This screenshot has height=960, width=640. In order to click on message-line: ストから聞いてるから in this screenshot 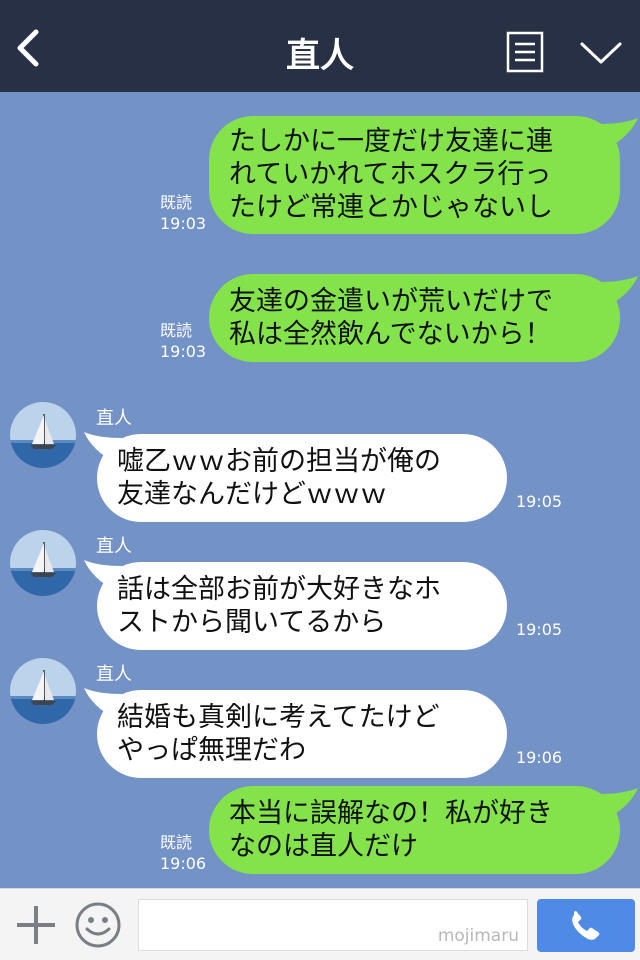, I will do `click(252, 622)`.